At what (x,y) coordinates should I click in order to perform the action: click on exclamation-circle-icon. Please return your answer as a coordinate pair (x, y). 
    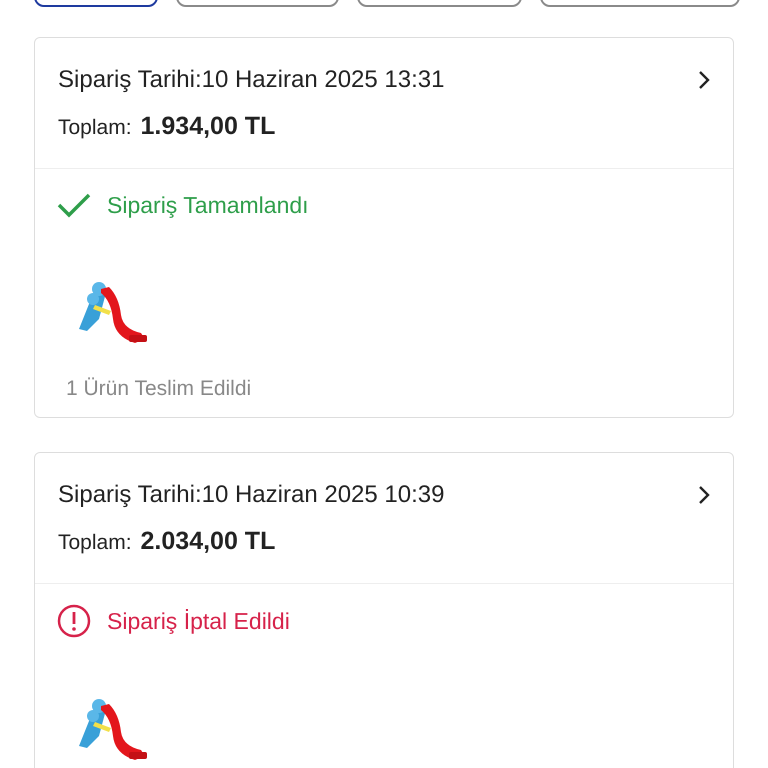
    Looking at the image, I should click on (74, 621).